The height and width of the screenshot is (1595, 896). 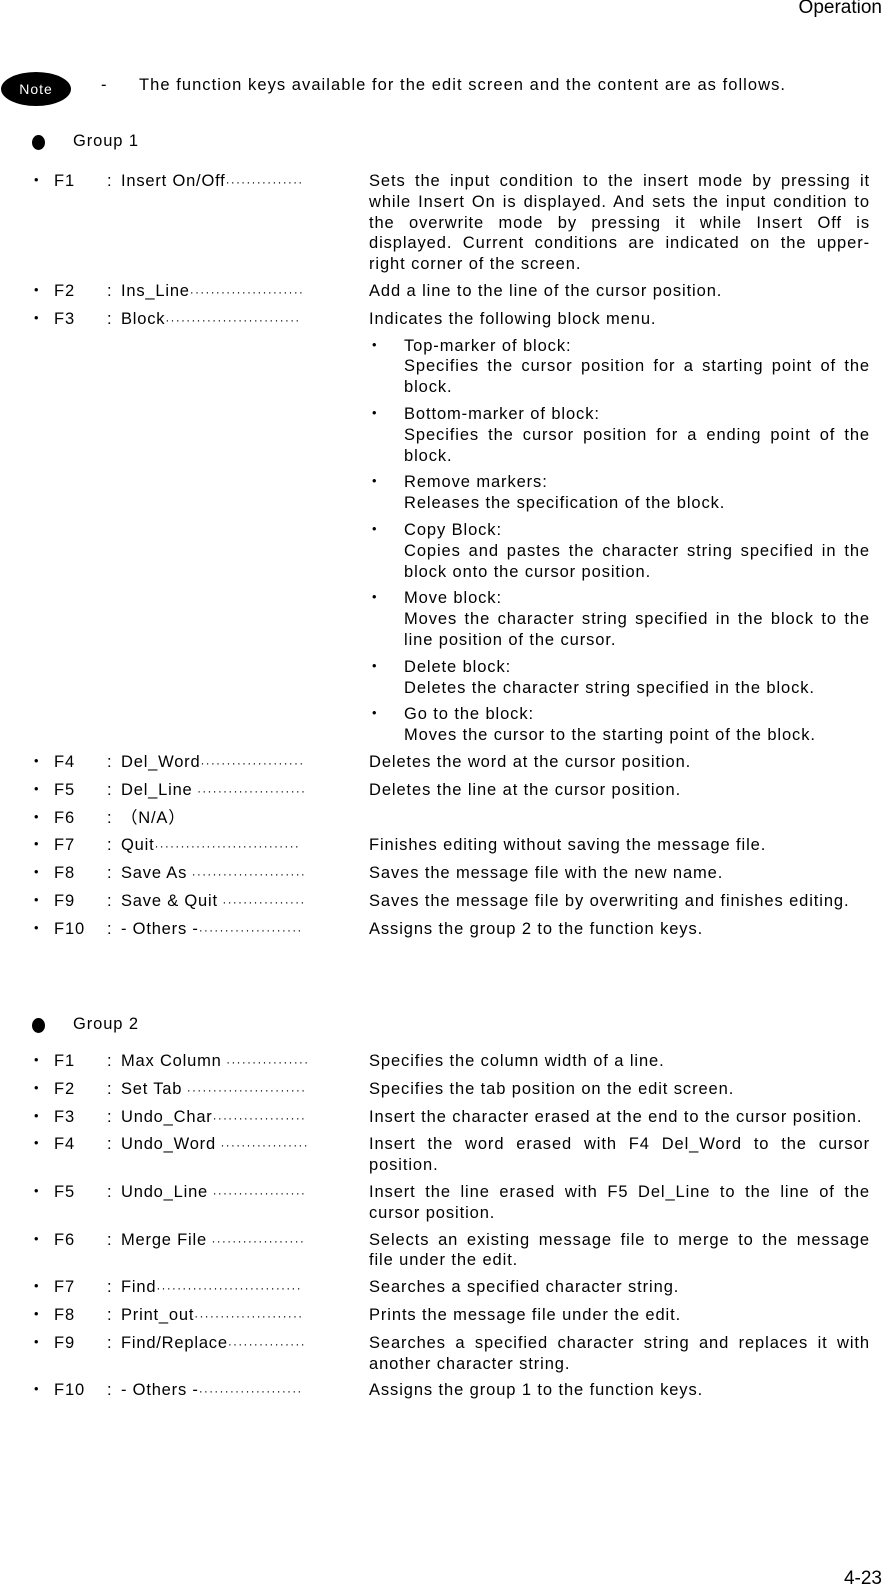 I want to click on function-key-label: F1, so click(x=65, y=181).